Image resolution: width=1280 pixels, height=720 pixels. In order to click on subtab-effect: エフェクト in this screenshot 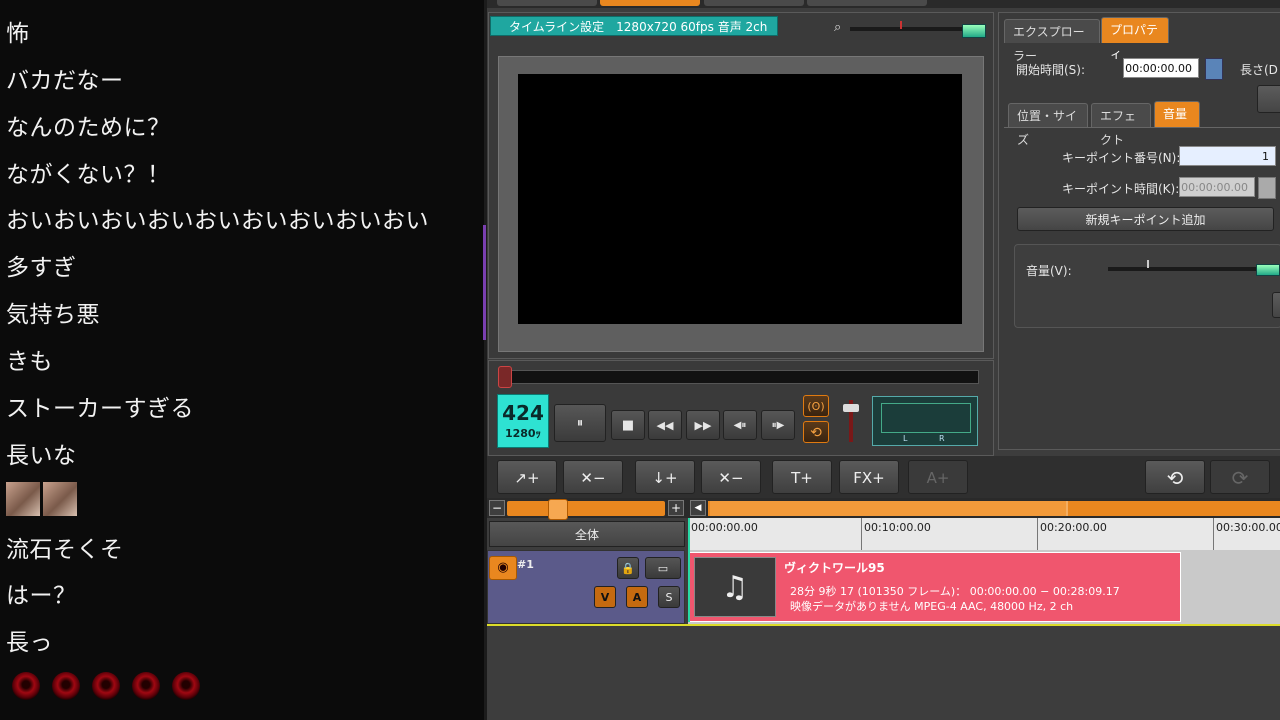, I will do `click(1121, 125)`.